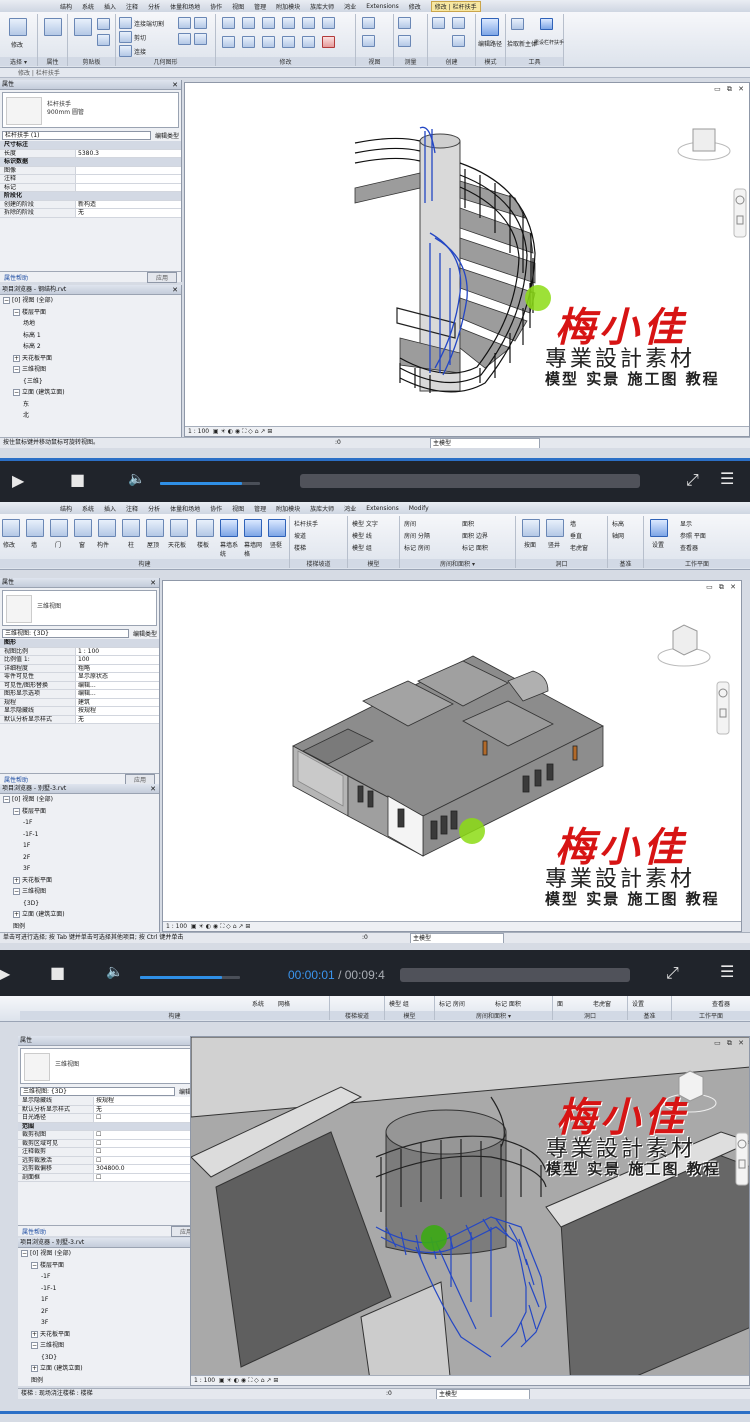  What do you see at coordinates (128, 153) in the screenshot?
I see `property-value: 5380.3` at bounding box center [128, 153].